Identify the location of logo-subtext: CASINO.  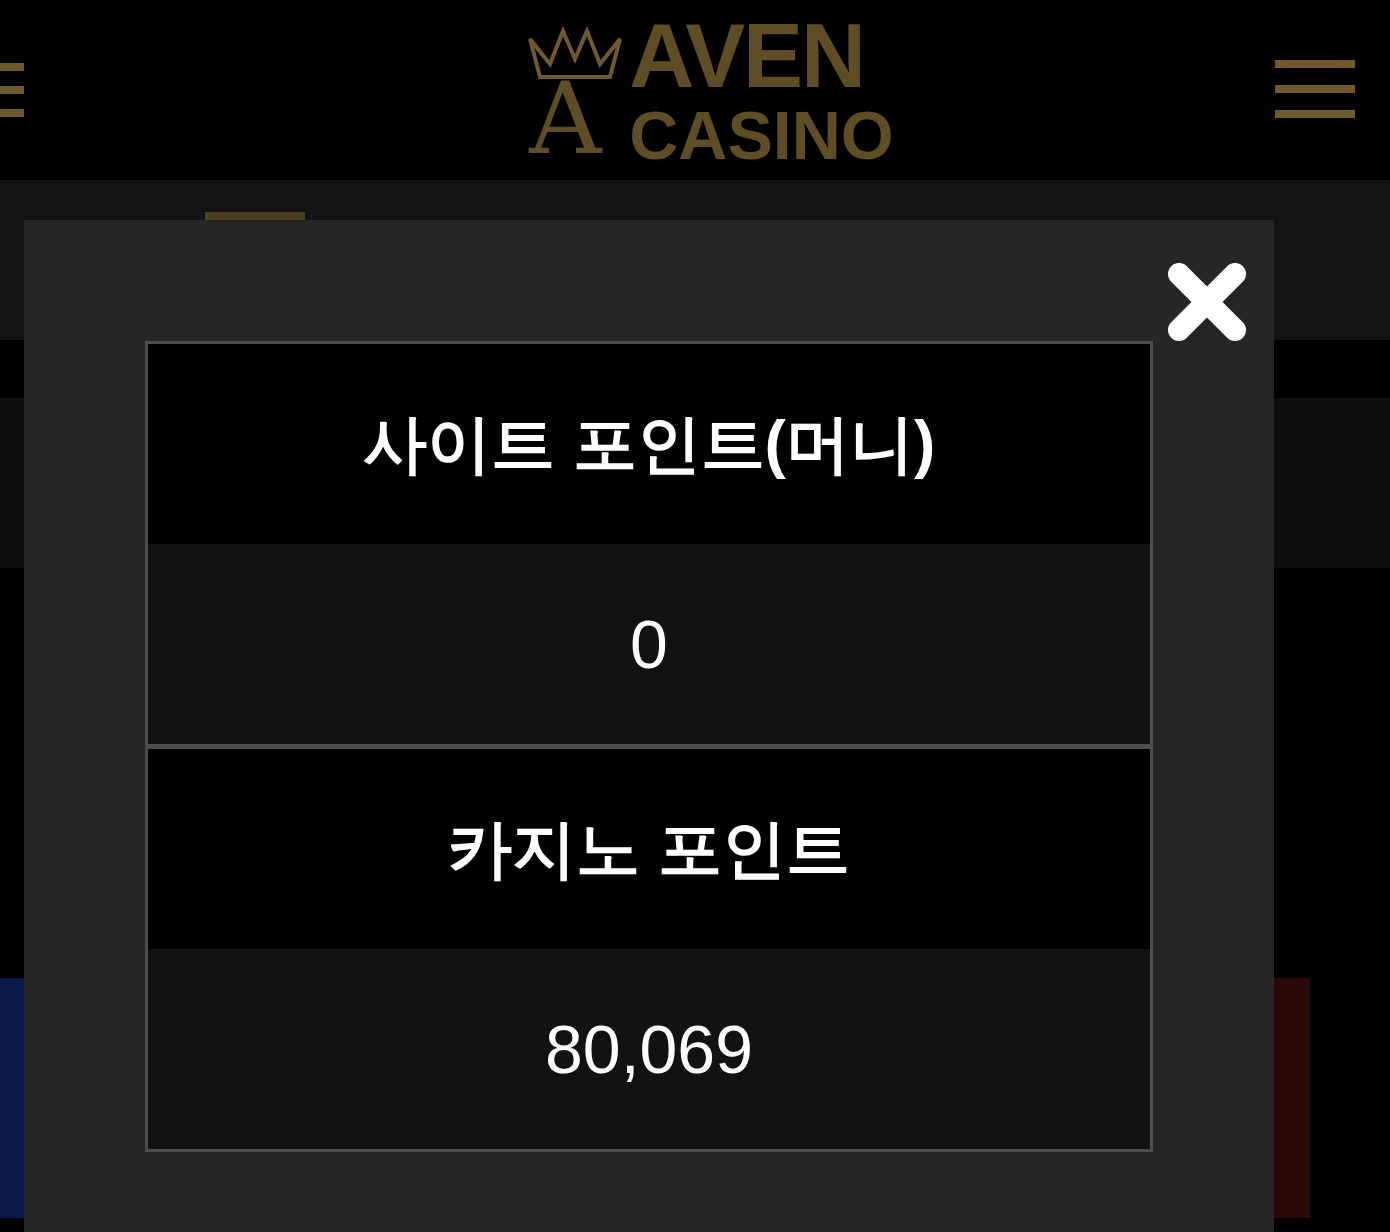
(761, 135).